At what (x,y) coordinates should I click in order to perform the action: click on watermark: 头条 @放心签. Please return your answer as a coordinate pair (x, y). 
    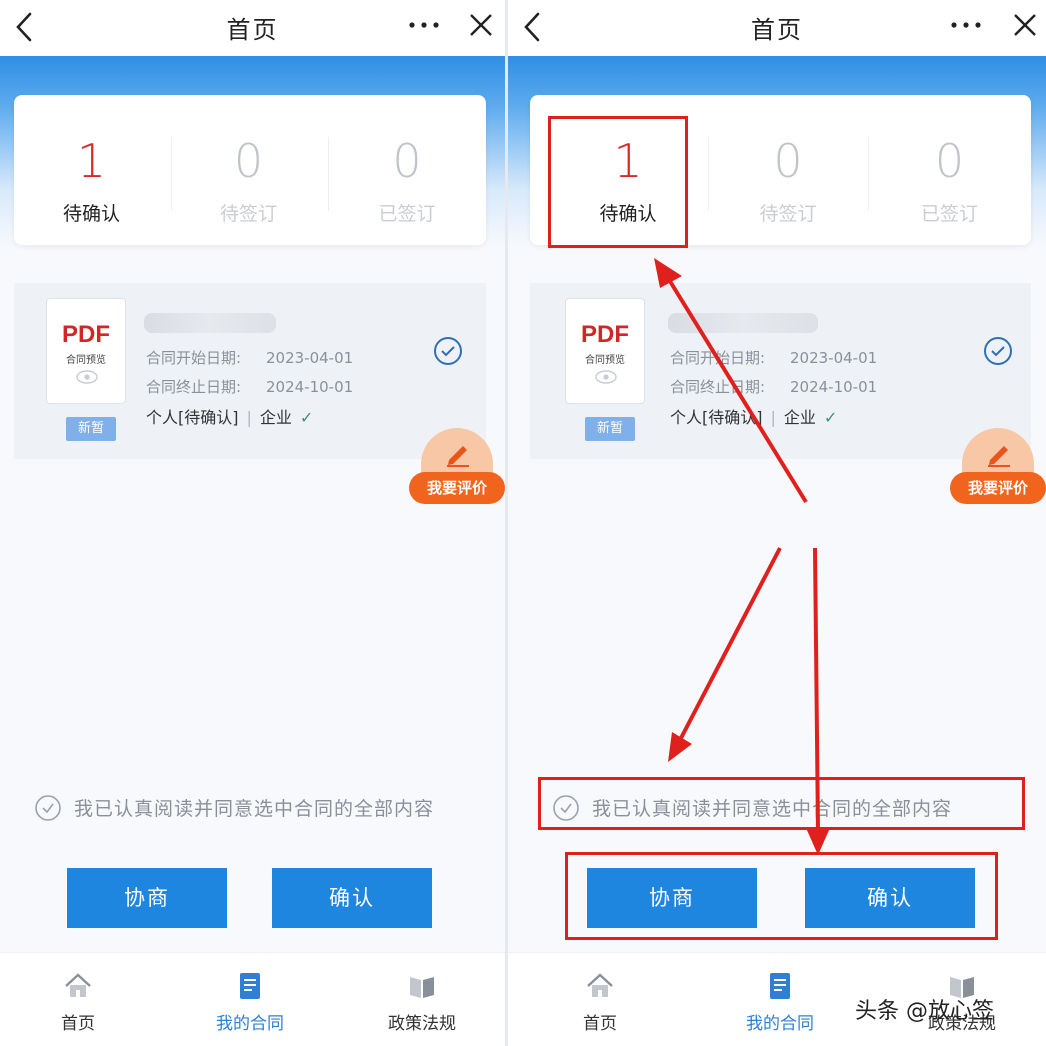
    Looking at the image, I should click on (924, 1011).